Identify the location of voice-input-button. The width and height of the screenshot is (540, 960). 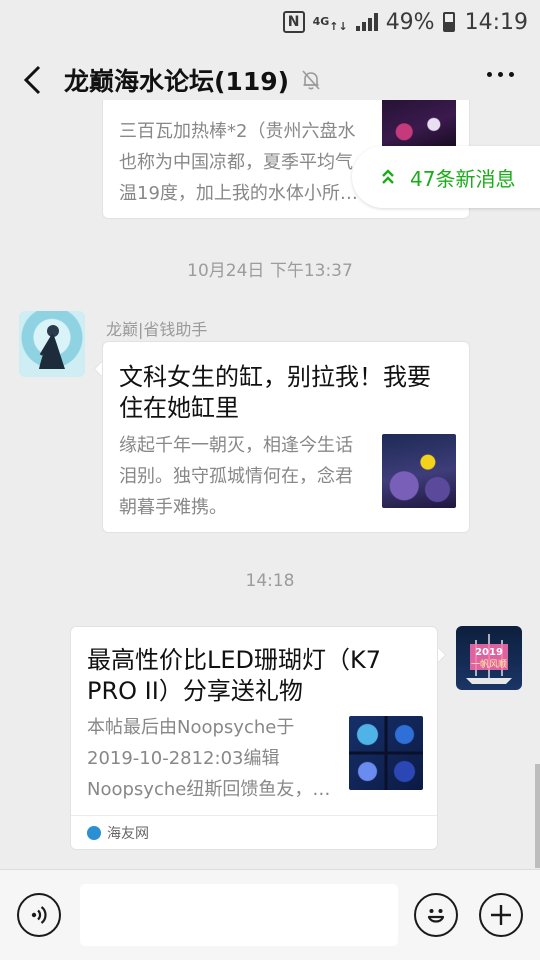
(39, 915).